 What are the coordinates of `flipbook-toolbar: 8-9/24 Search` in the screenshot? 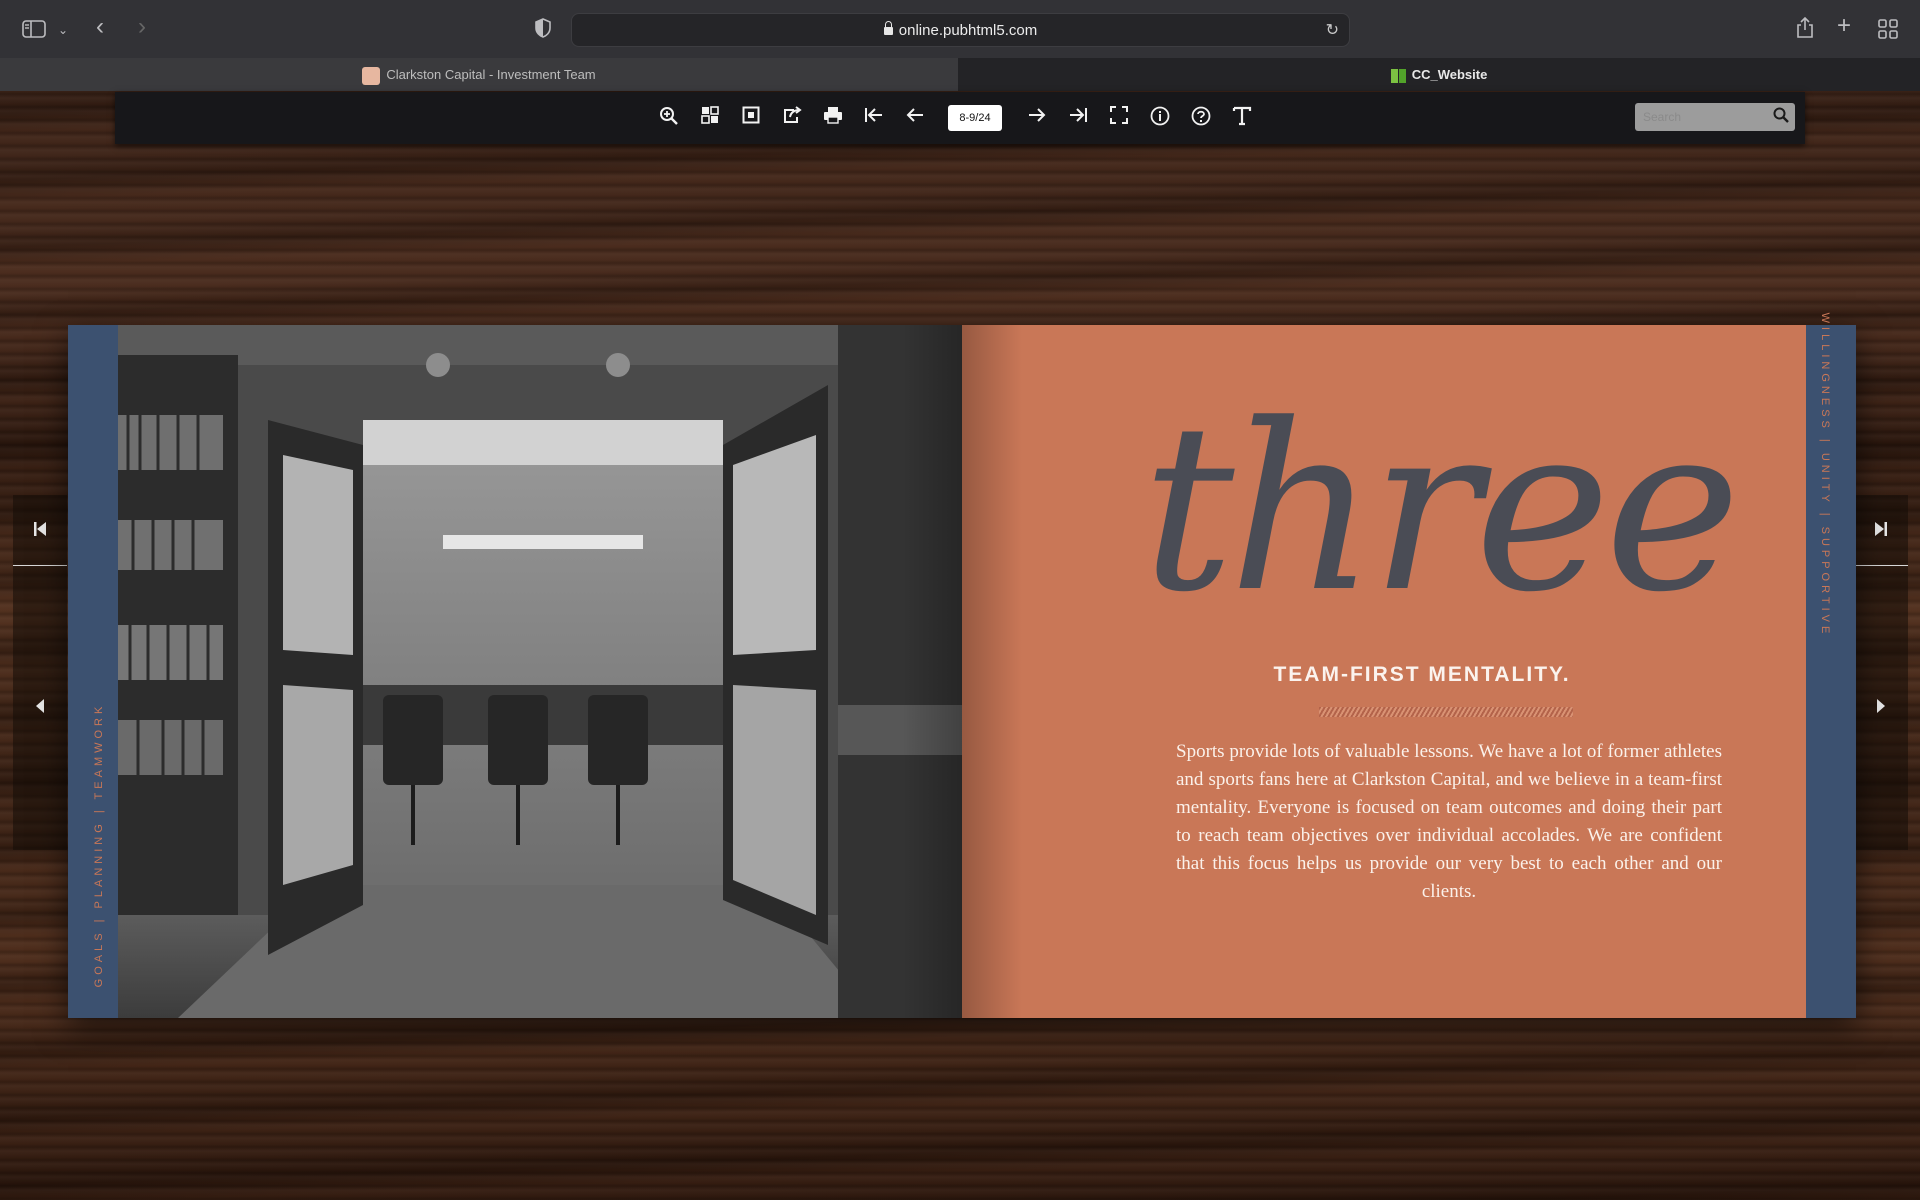 It's located at (960, 118).